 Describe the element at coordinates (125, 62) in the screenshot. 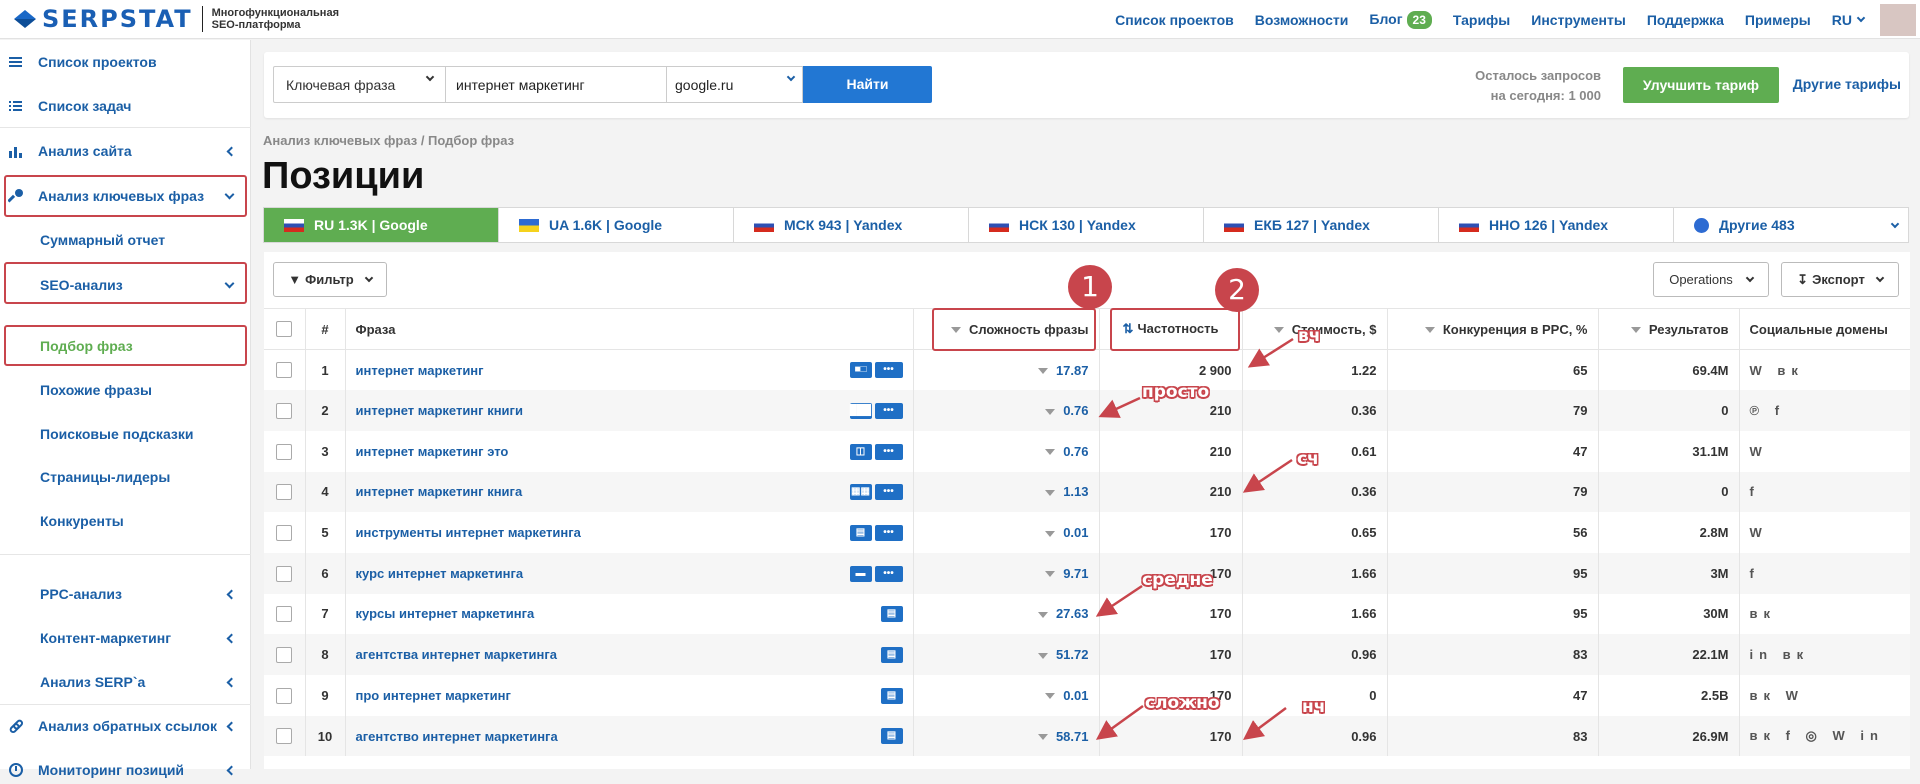

I see `sidebar-item-projects: Список проектов` at that location.